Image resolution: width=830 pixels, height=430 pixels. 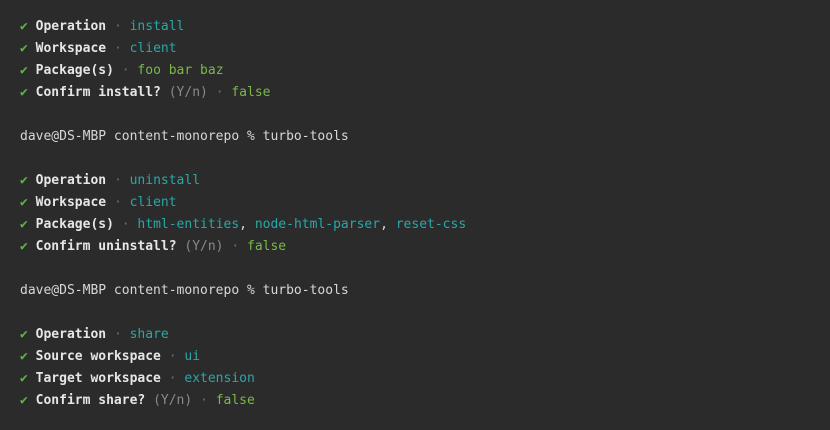 I want to click on prompt-label: Confirm share?, so click(x=90, y=400).